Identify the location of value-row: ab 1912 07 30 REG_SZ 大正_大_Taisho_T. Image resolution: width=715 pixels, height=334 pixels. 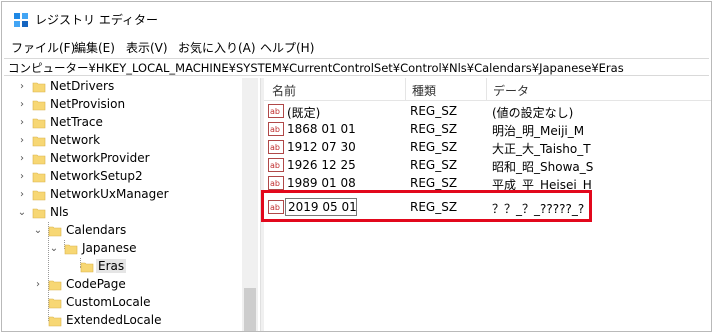
(487, 147).